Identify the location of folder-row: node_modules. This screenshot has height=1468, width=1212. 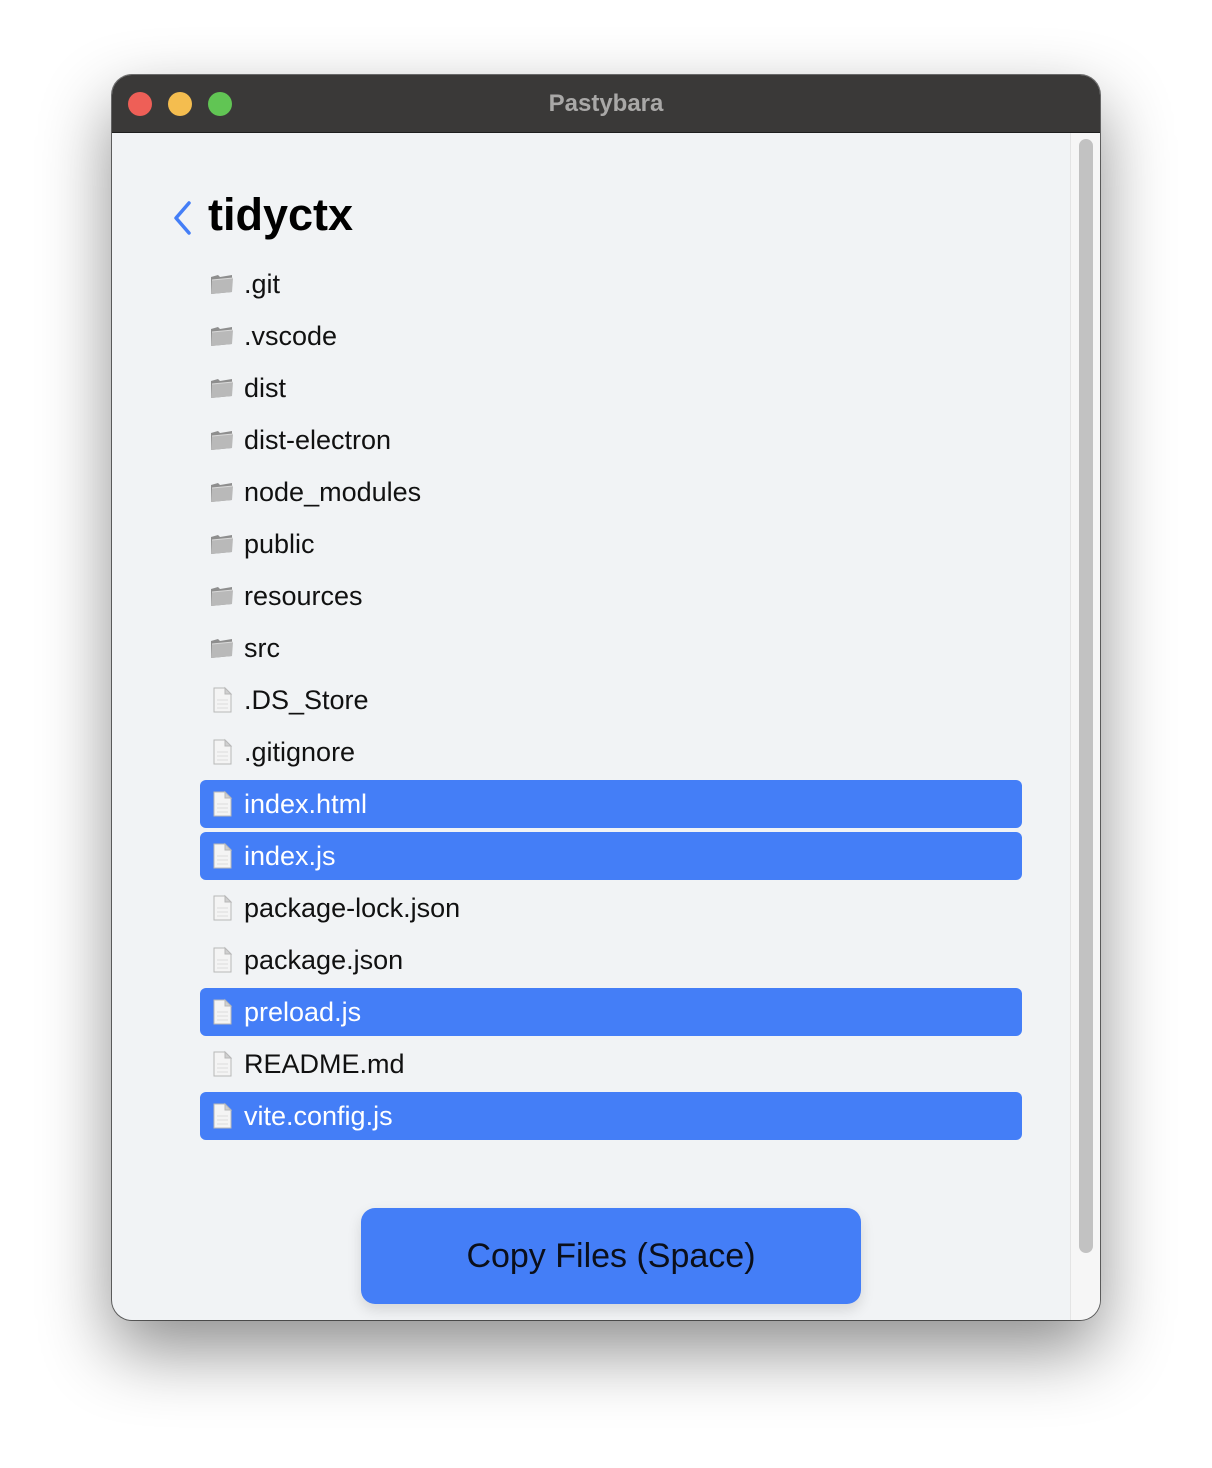
(611, 492).